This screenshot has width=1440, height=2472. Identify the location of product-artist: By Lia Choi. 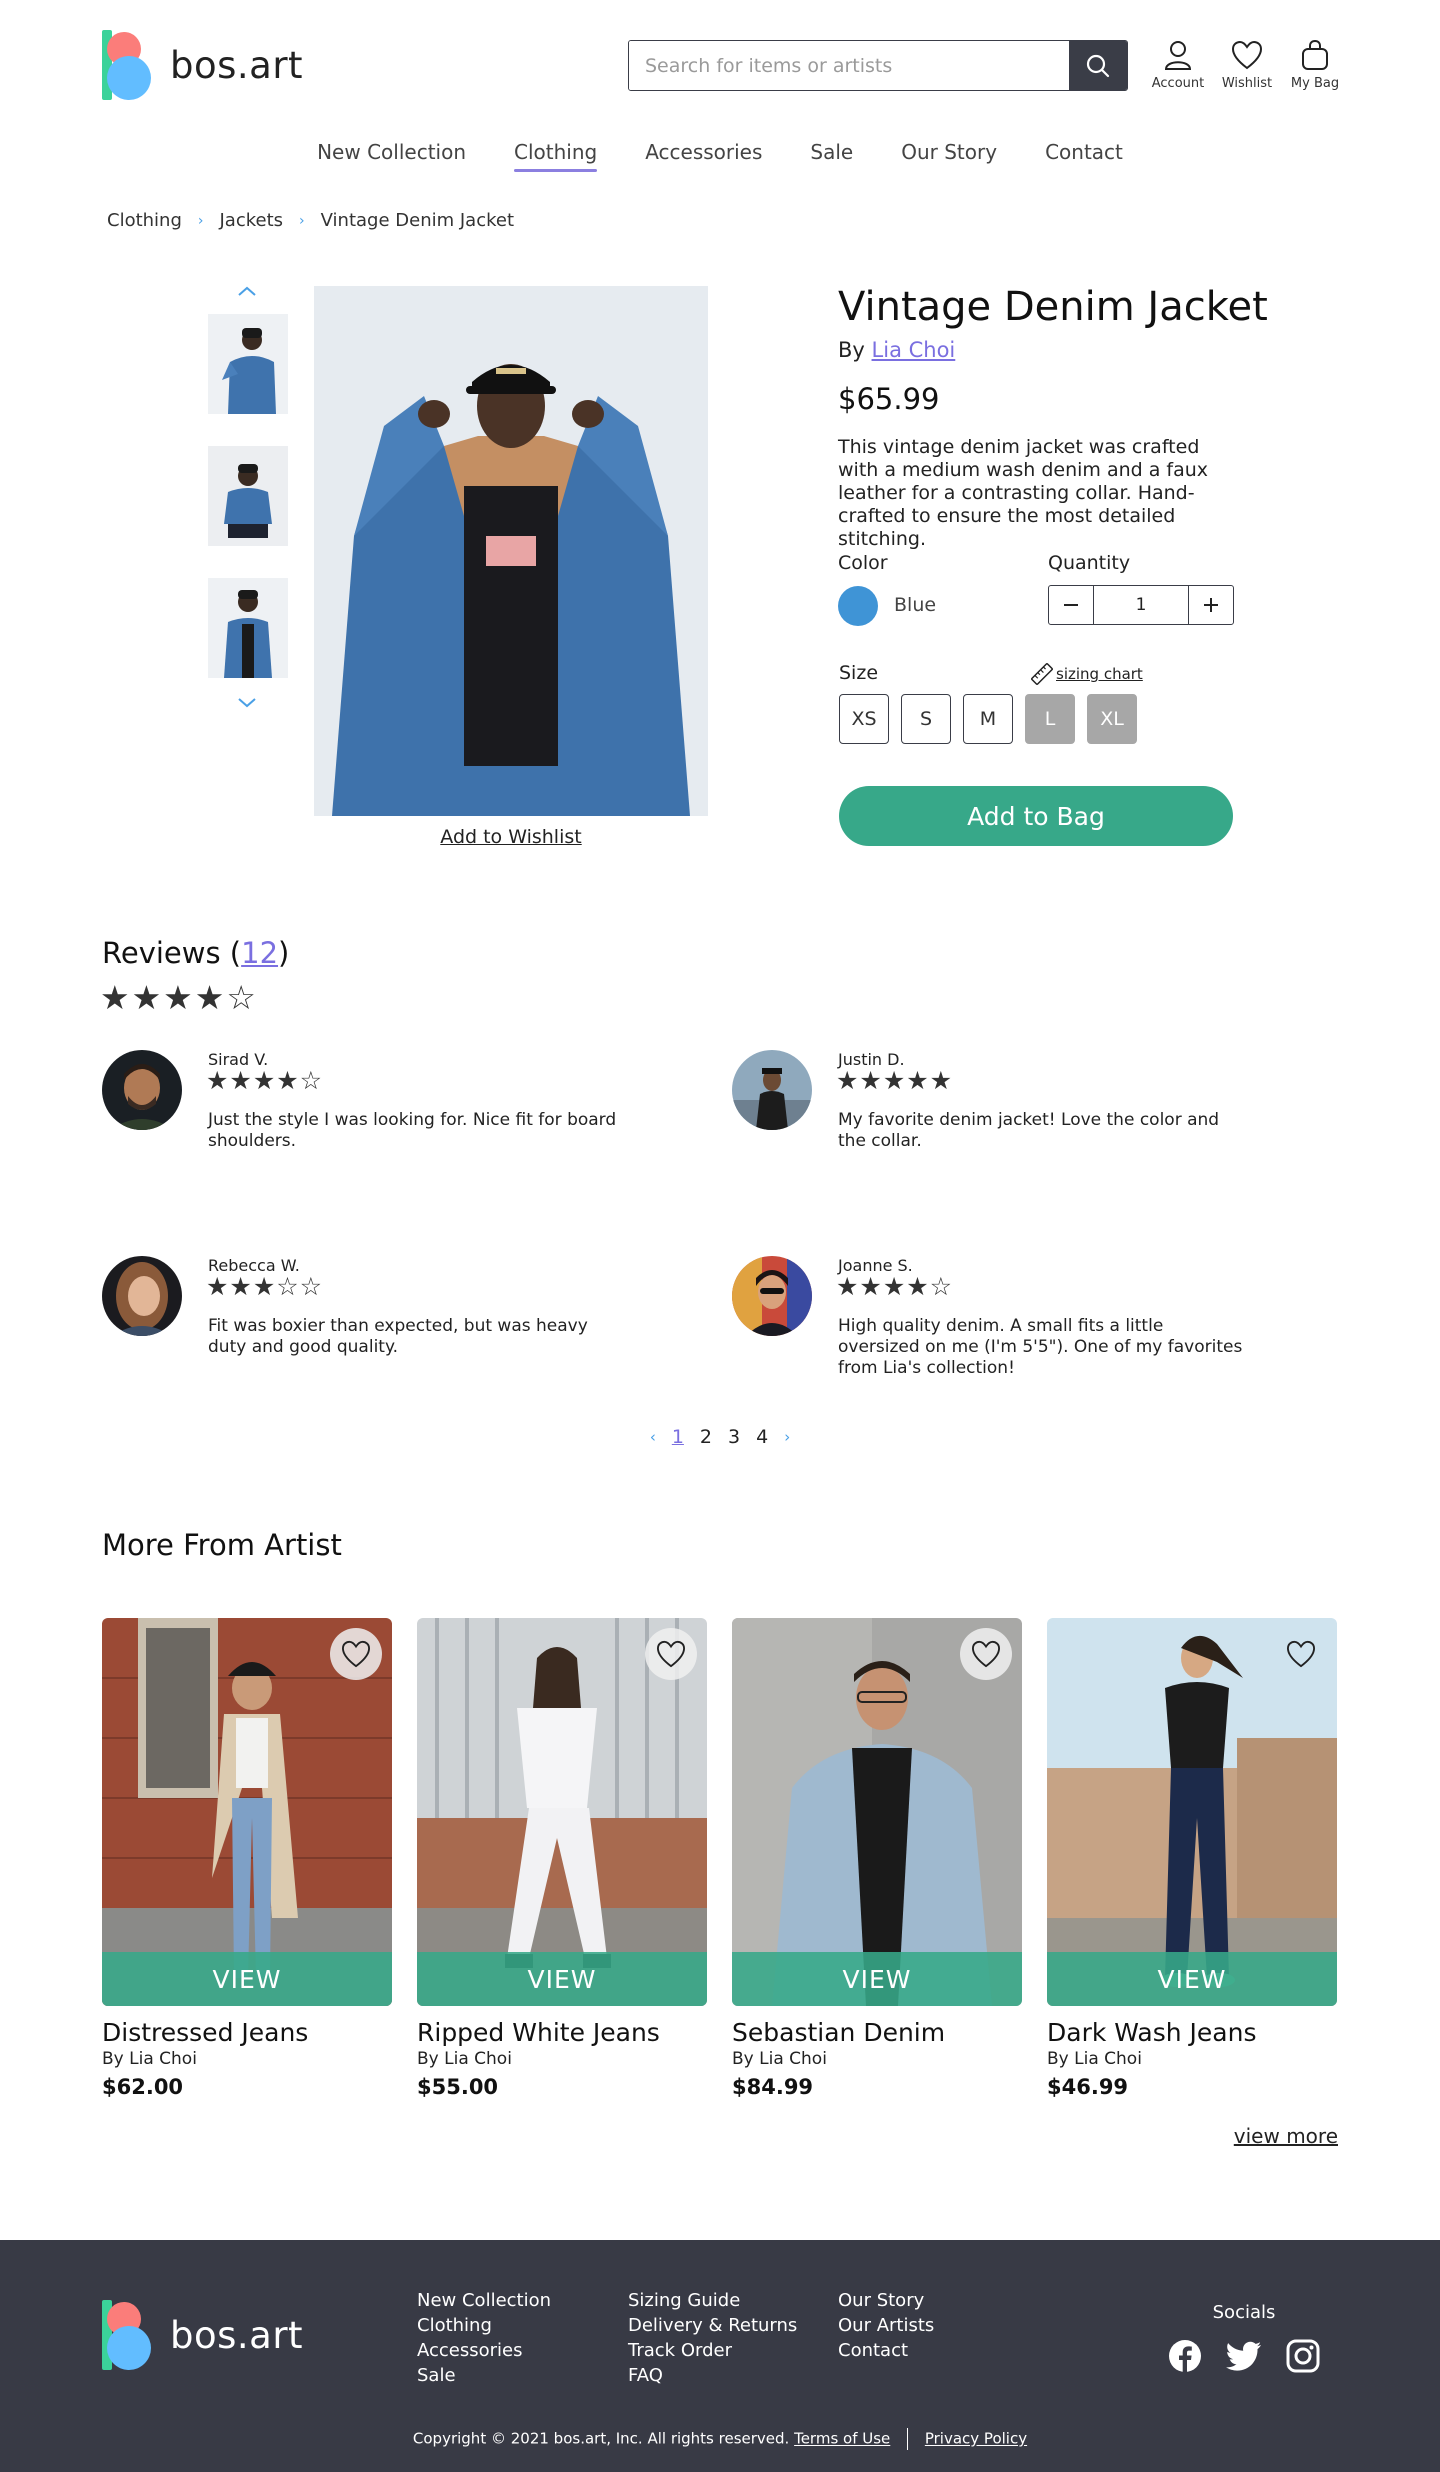
(896, 350).